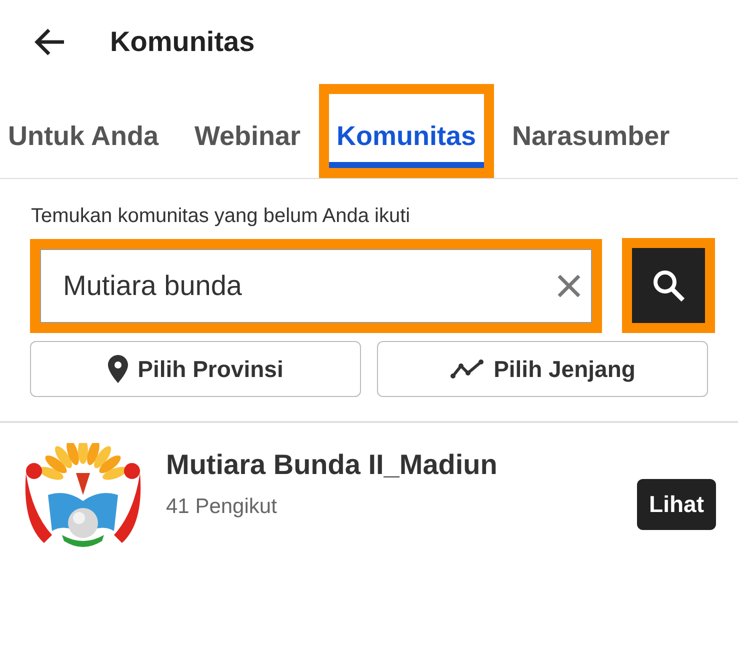 This screenshot has height=647, width=738. Describe the element at coordinates (222, 507) in the screenshot. I see `follower-count: 41 Pengikut` at that location.